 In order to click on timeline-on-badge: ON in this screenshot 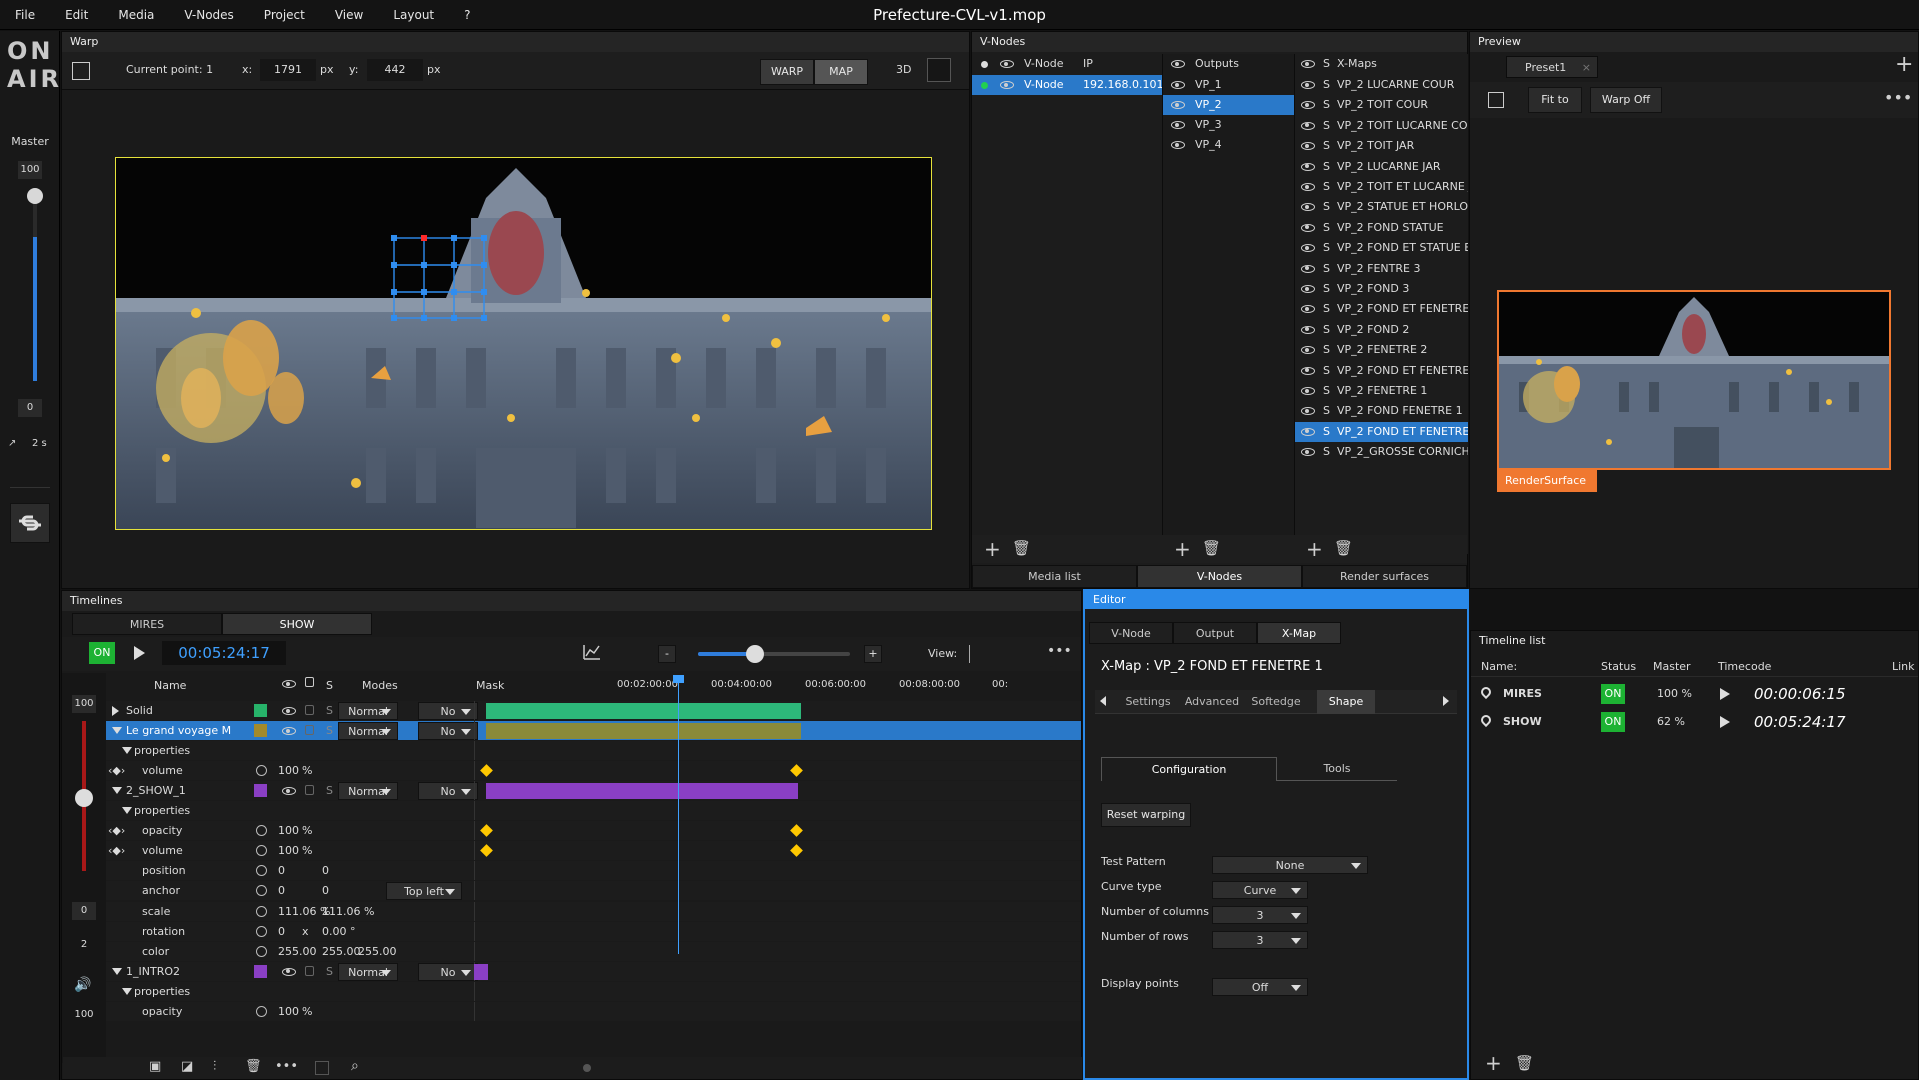, I will do `click(102, 653)`.